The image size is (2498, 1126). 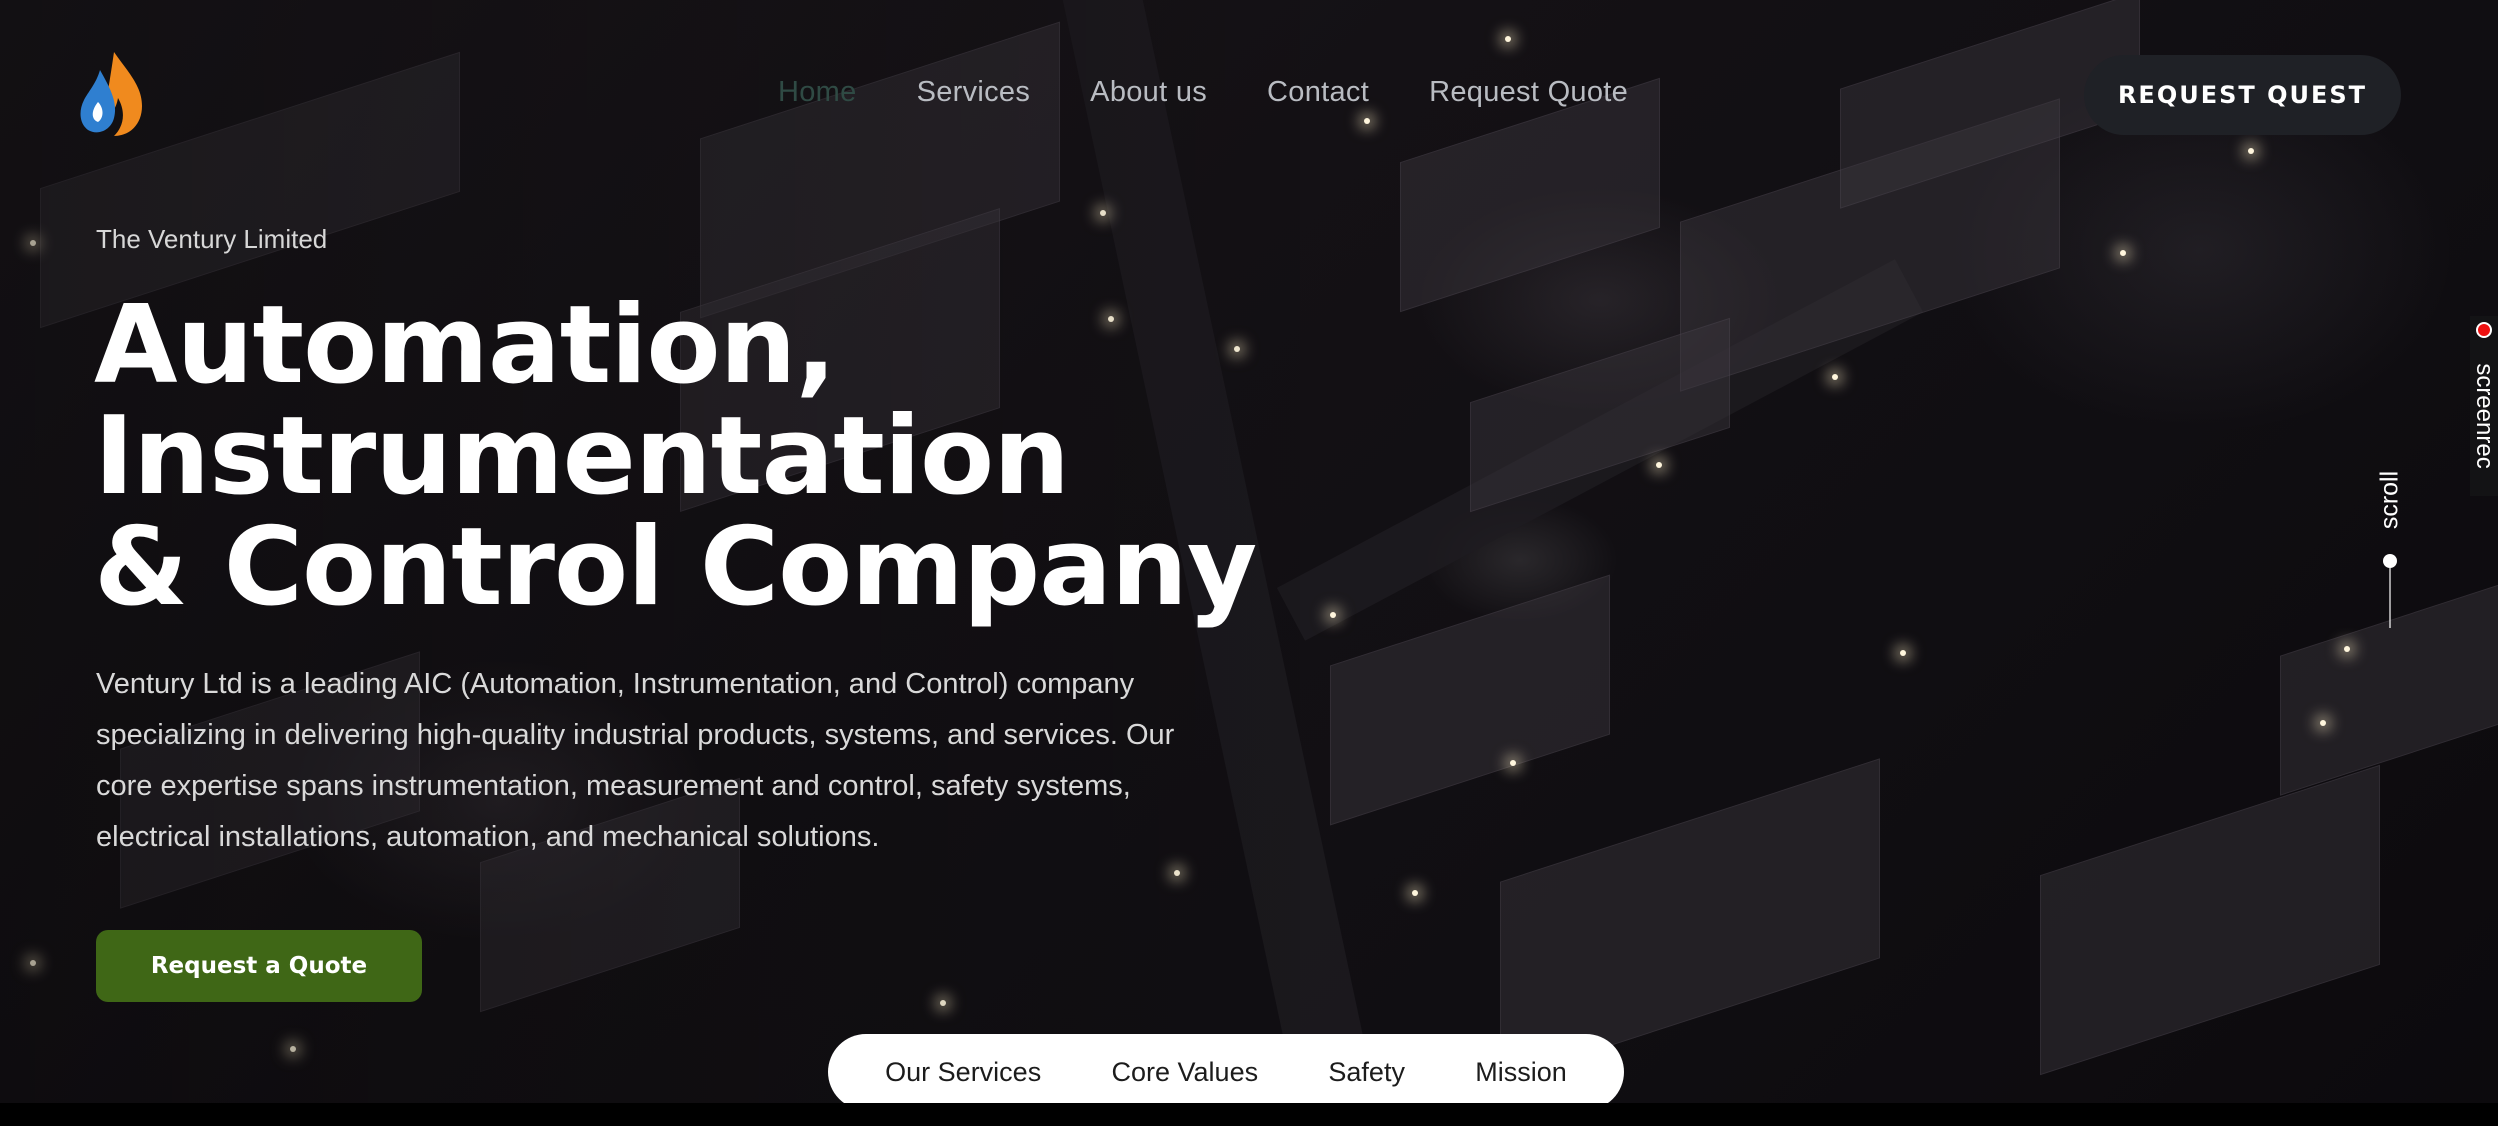 I want to click on nav-services-link: Services, so click(x=974, y=92).